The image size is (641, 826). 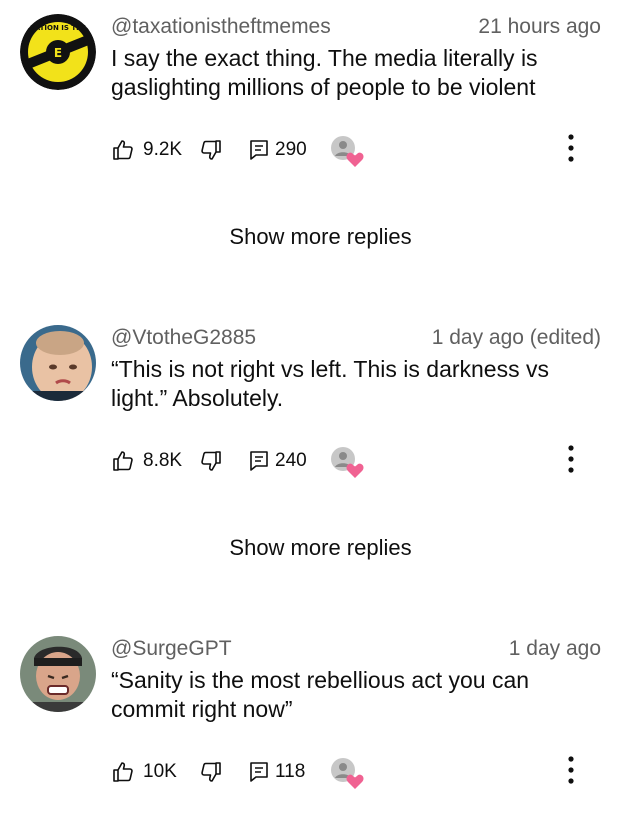 I want to click on taxation-logo-icon: E TAXATION IS THEFT, so click(x=58, y=52).